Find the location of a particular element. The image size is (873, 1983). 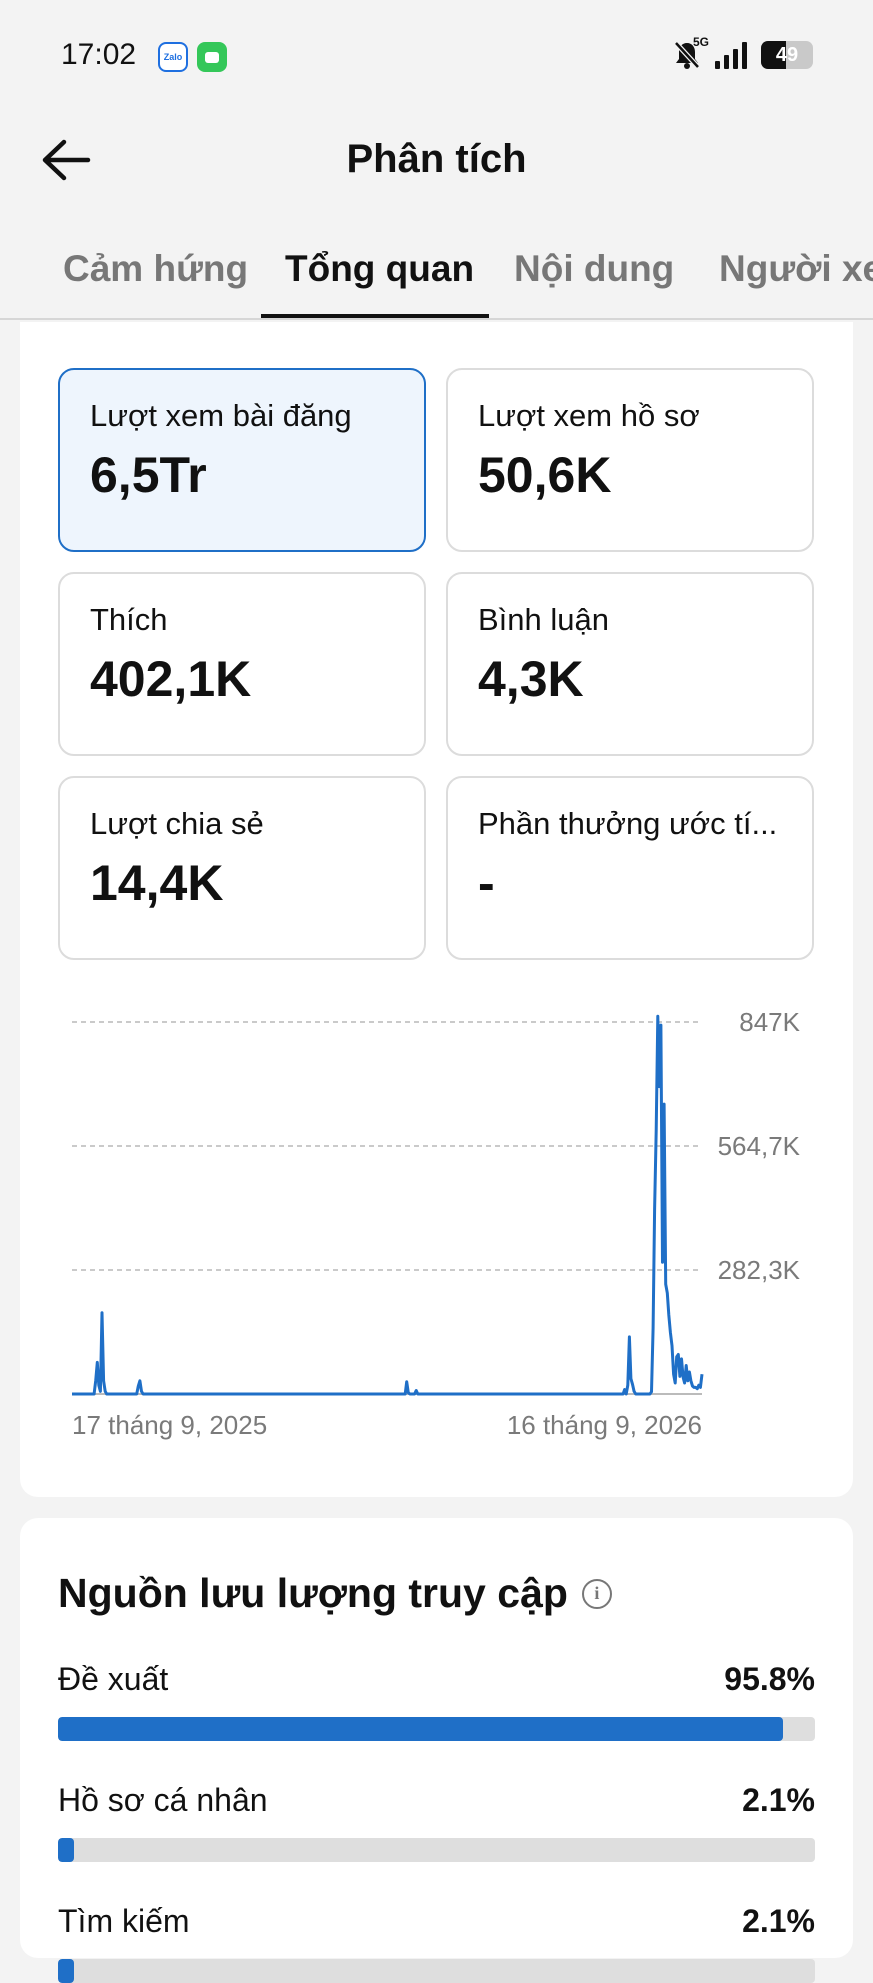

traffic-source-row: Tìm kiếm 2.1% is located at coordinates (436, 1943).